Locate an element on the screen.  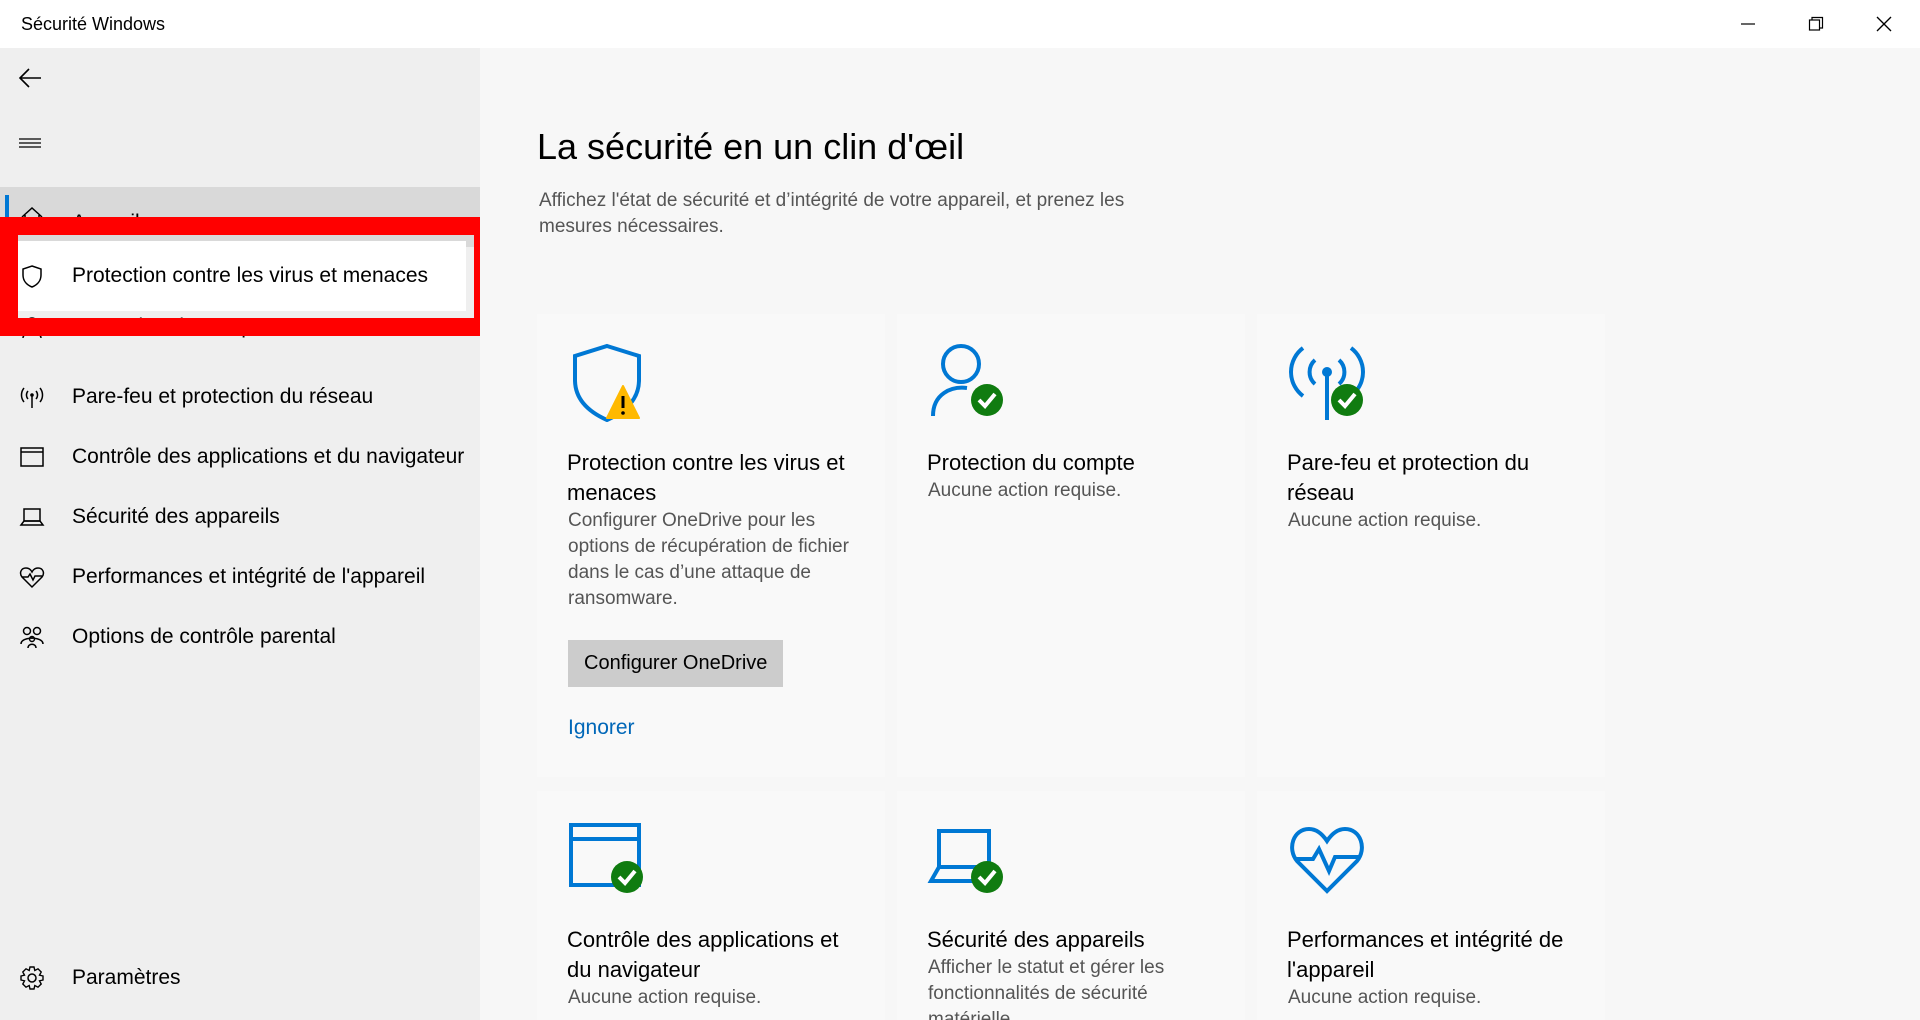
card-title: Pare-feu et protection du réseau is located at coordinates (1408, 477).